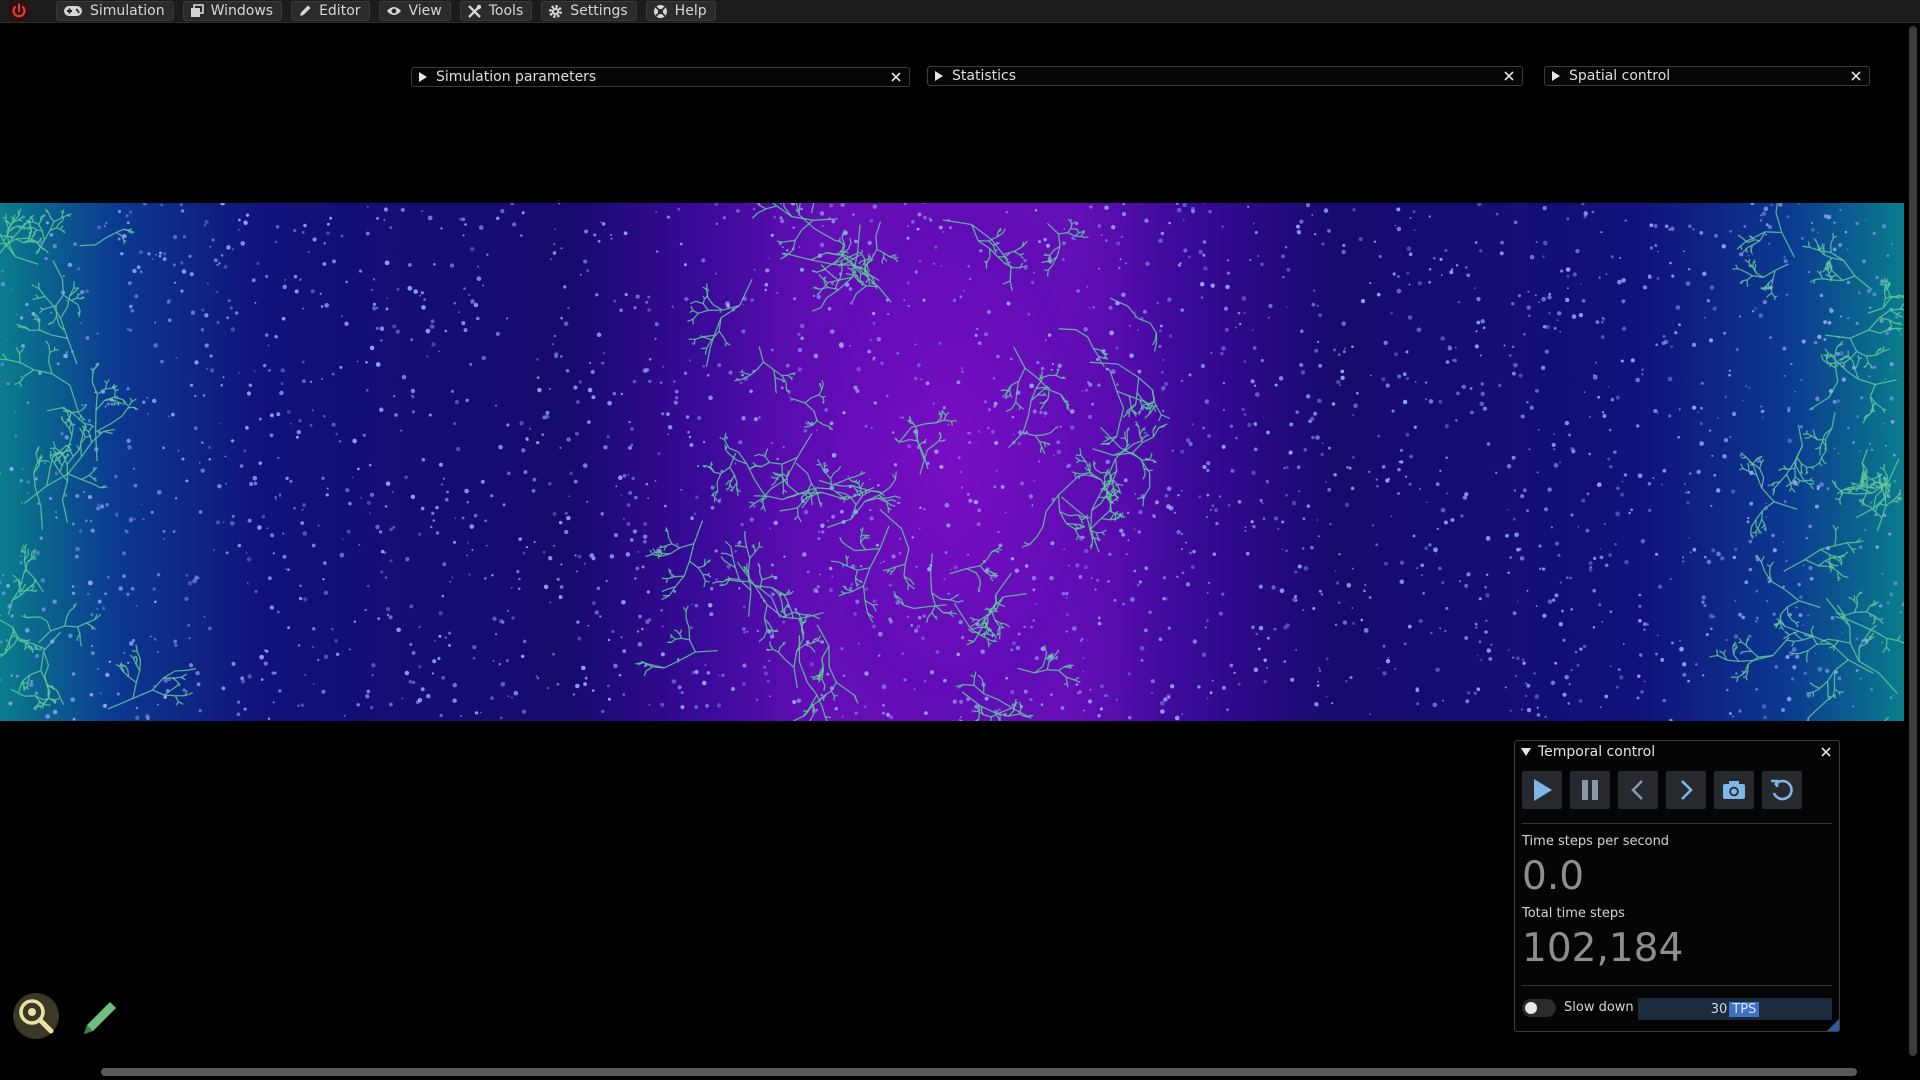 Image resolution: width=1920 pixels, height=1080 pixels. What do you see at coordinates (660, 77) in the screenshot?
I see `window-simulation-parameters: Simulation parameters` at bounding box center [660, 77].